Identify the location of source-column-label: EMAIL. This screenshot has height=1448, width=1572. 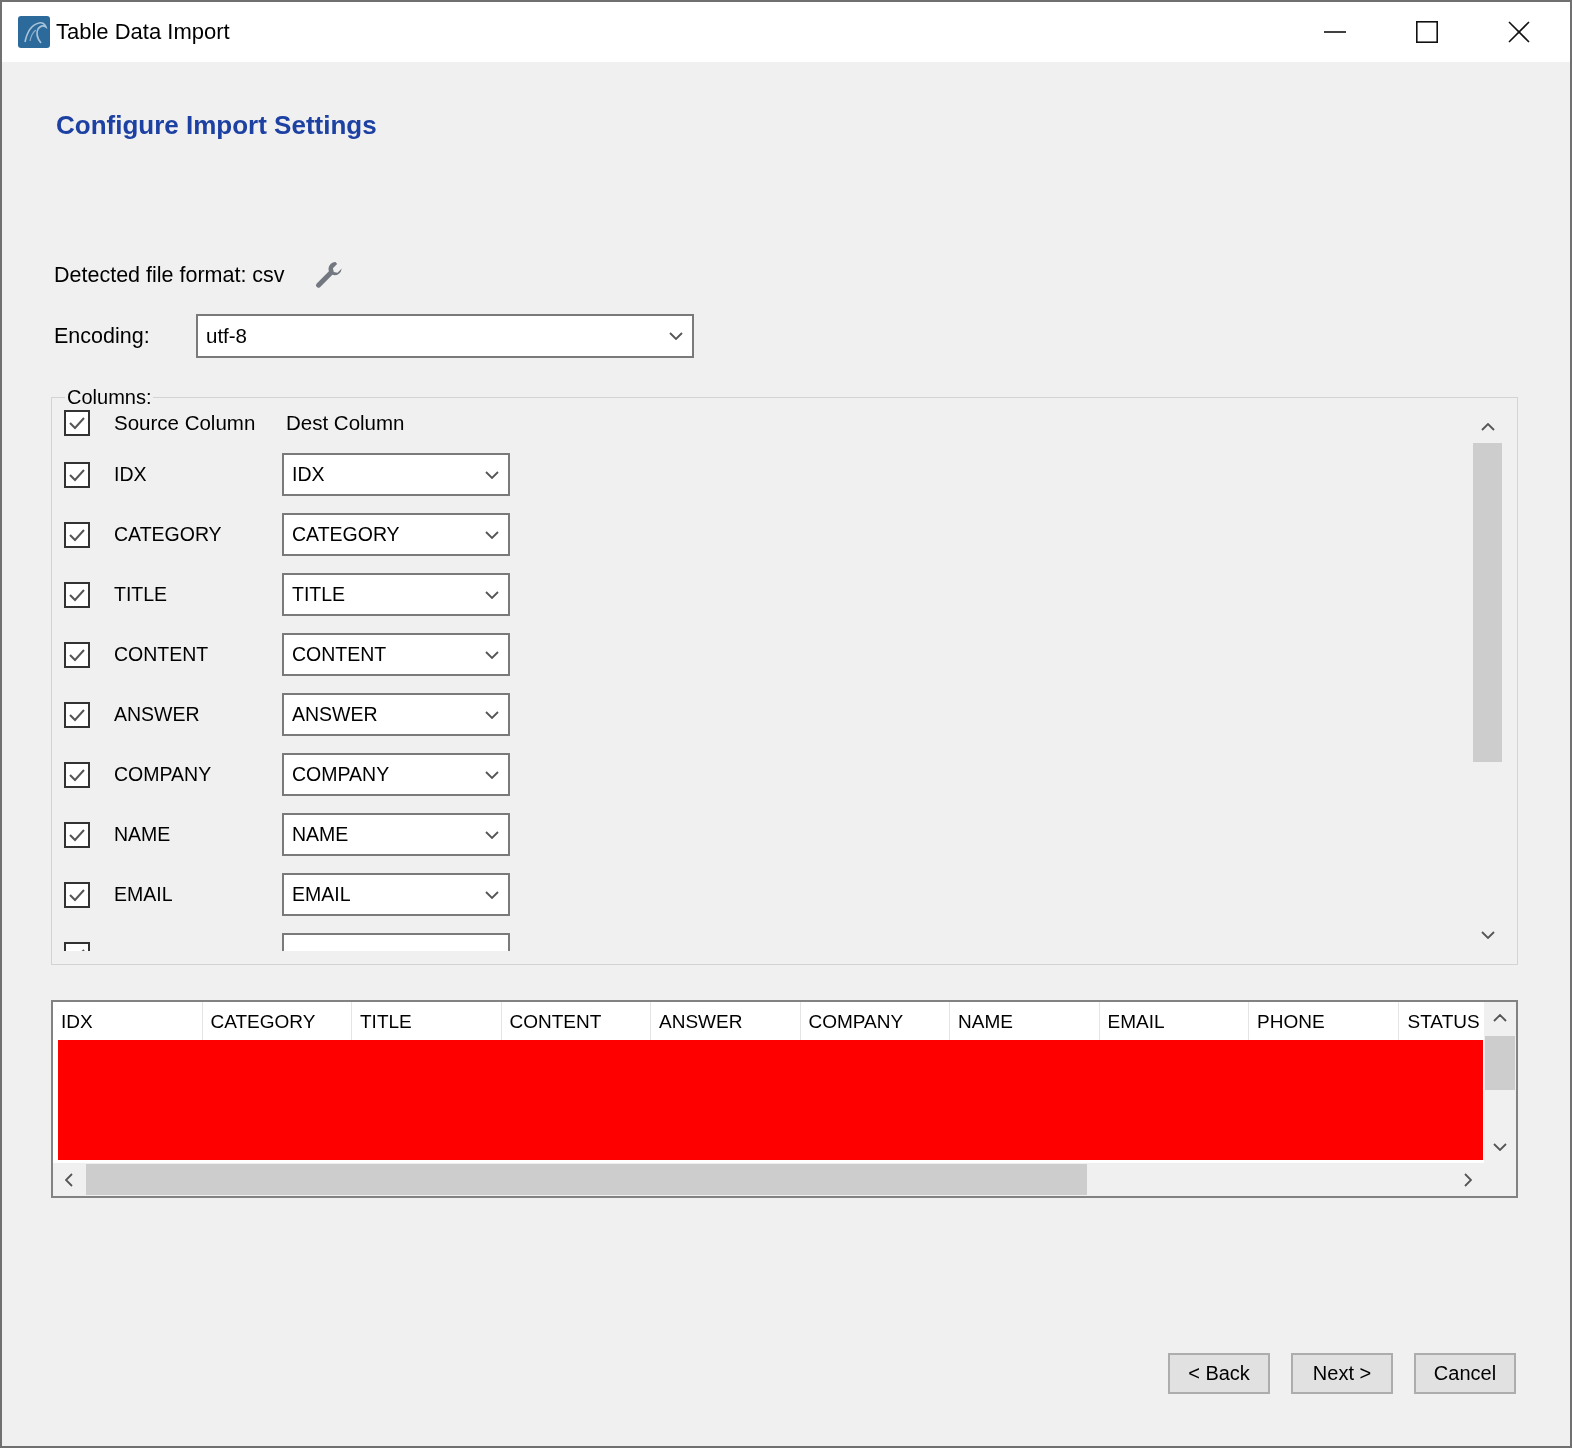
(143, 894).